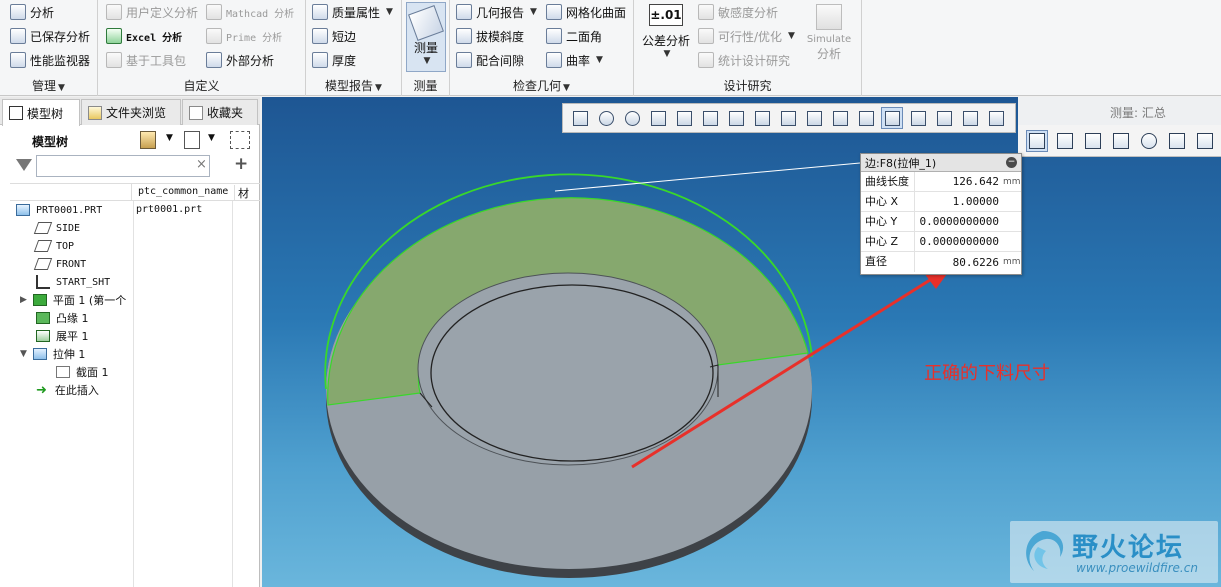 Image resolution: width=1221 pixels, height=587 pixels. Describe the element at coordinates (970, 118) in the screenshot. I see `model-display-button` at that location.